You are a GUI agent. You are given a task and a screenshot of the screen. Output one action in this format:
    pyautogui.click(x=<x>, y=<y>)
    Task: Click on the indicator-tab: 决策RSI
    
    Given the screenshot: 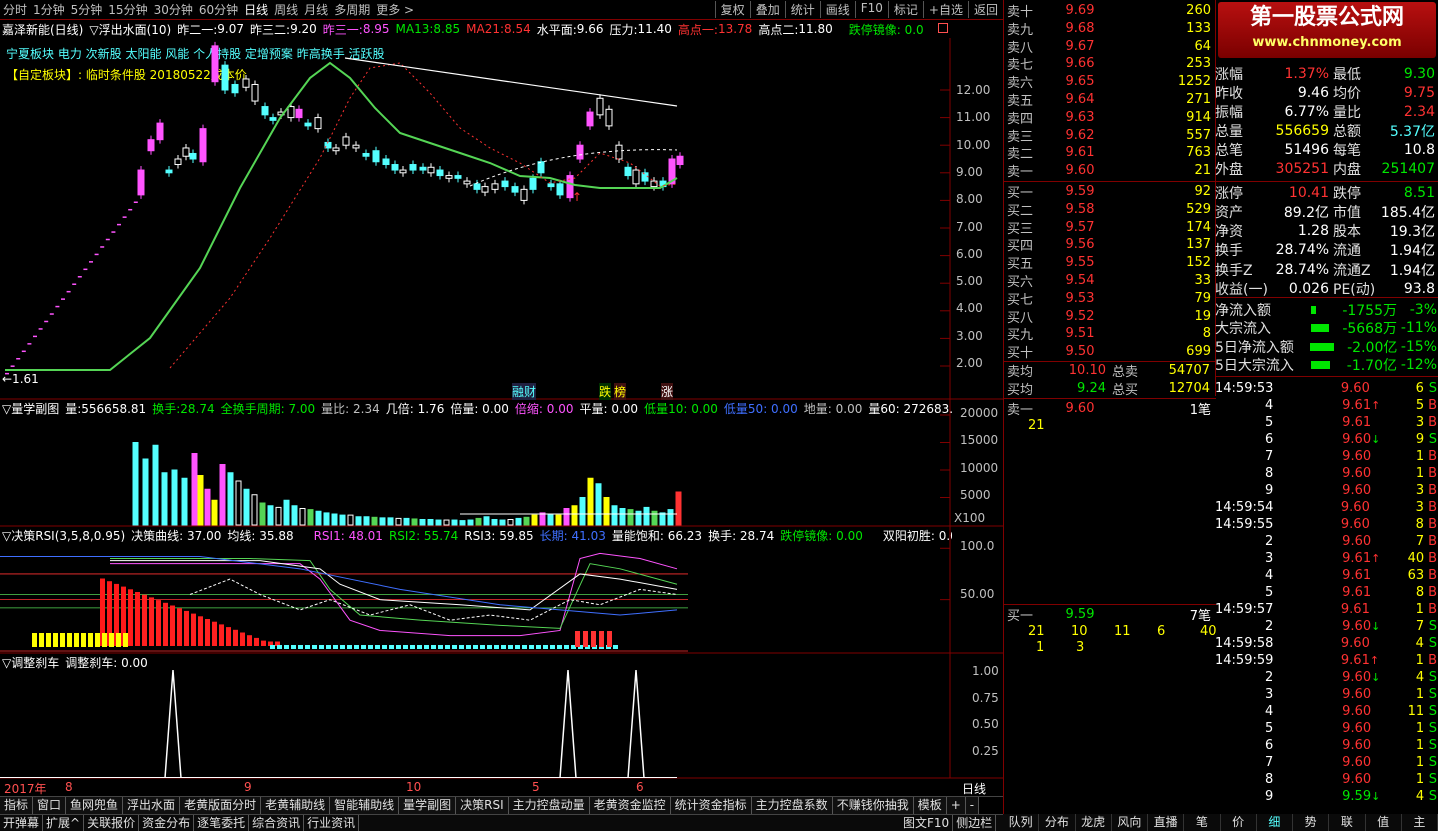 What is the action you would take?
    pyautogui.click(x=482, y=805)
    